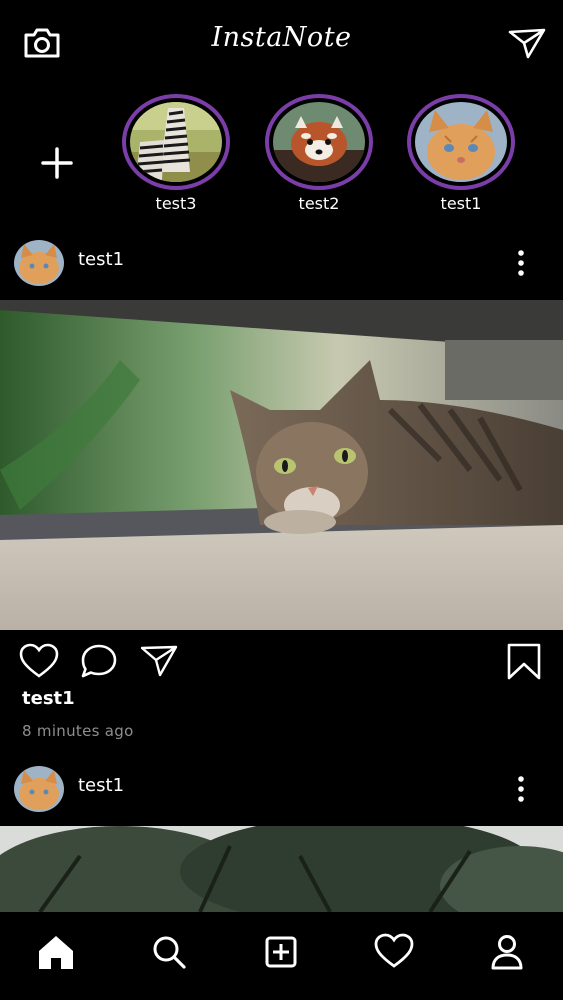 The width and height of the screenshot is (563, 1000). I want to click on story-test2: test2, so click(319, 159).